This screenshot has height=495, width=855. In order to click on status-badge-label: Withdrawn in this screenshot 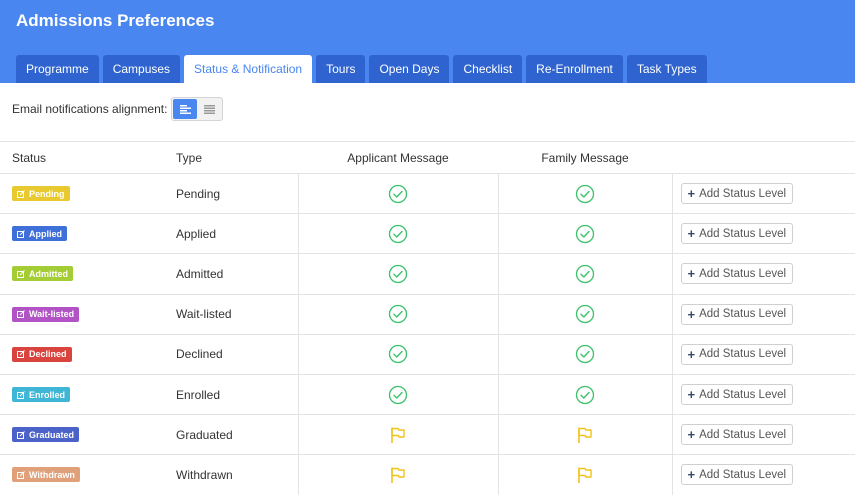, I will do `click(52, 474)`.